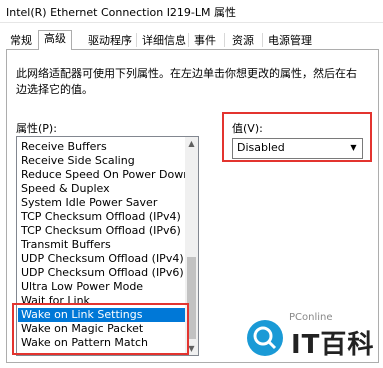 The image size is (383, 368). Describe the element at coordinates (21, 41) in the screenshot. I see `tab-general: 常规` at that location.